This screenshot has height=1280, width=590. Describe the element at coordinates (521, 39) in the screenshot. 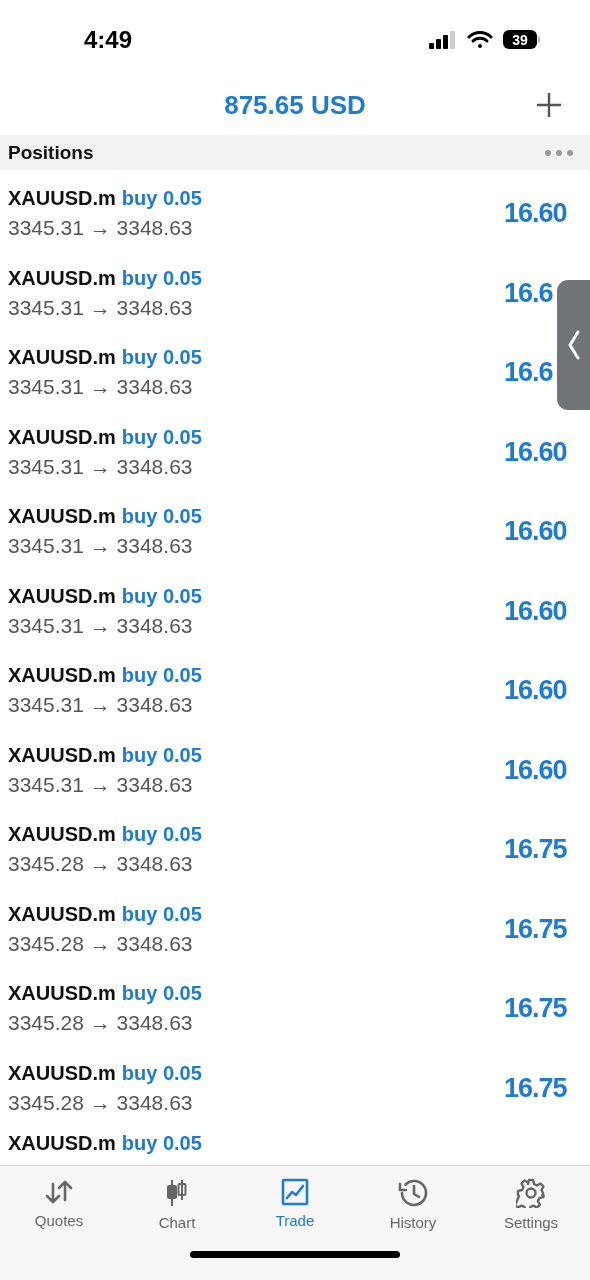

I see `battery-indicator: 39` at that location.